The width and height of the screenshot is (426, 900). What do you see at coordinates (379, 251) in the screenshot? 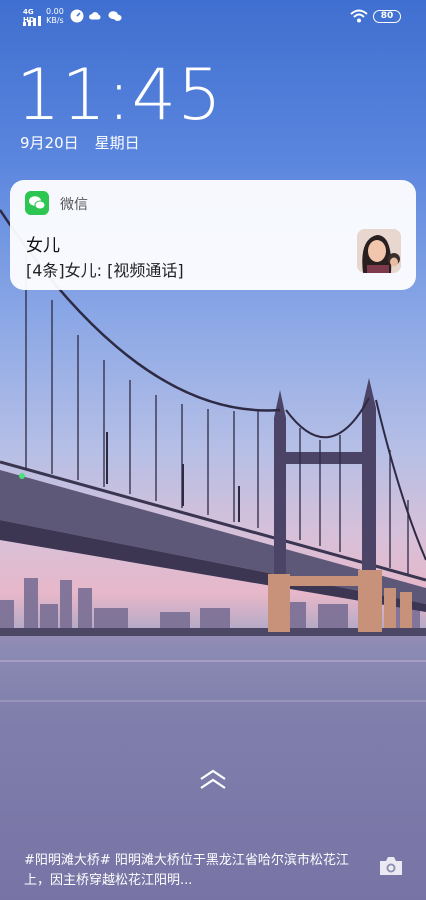
I see `contact-avatar` at bounding box center [379, 251].